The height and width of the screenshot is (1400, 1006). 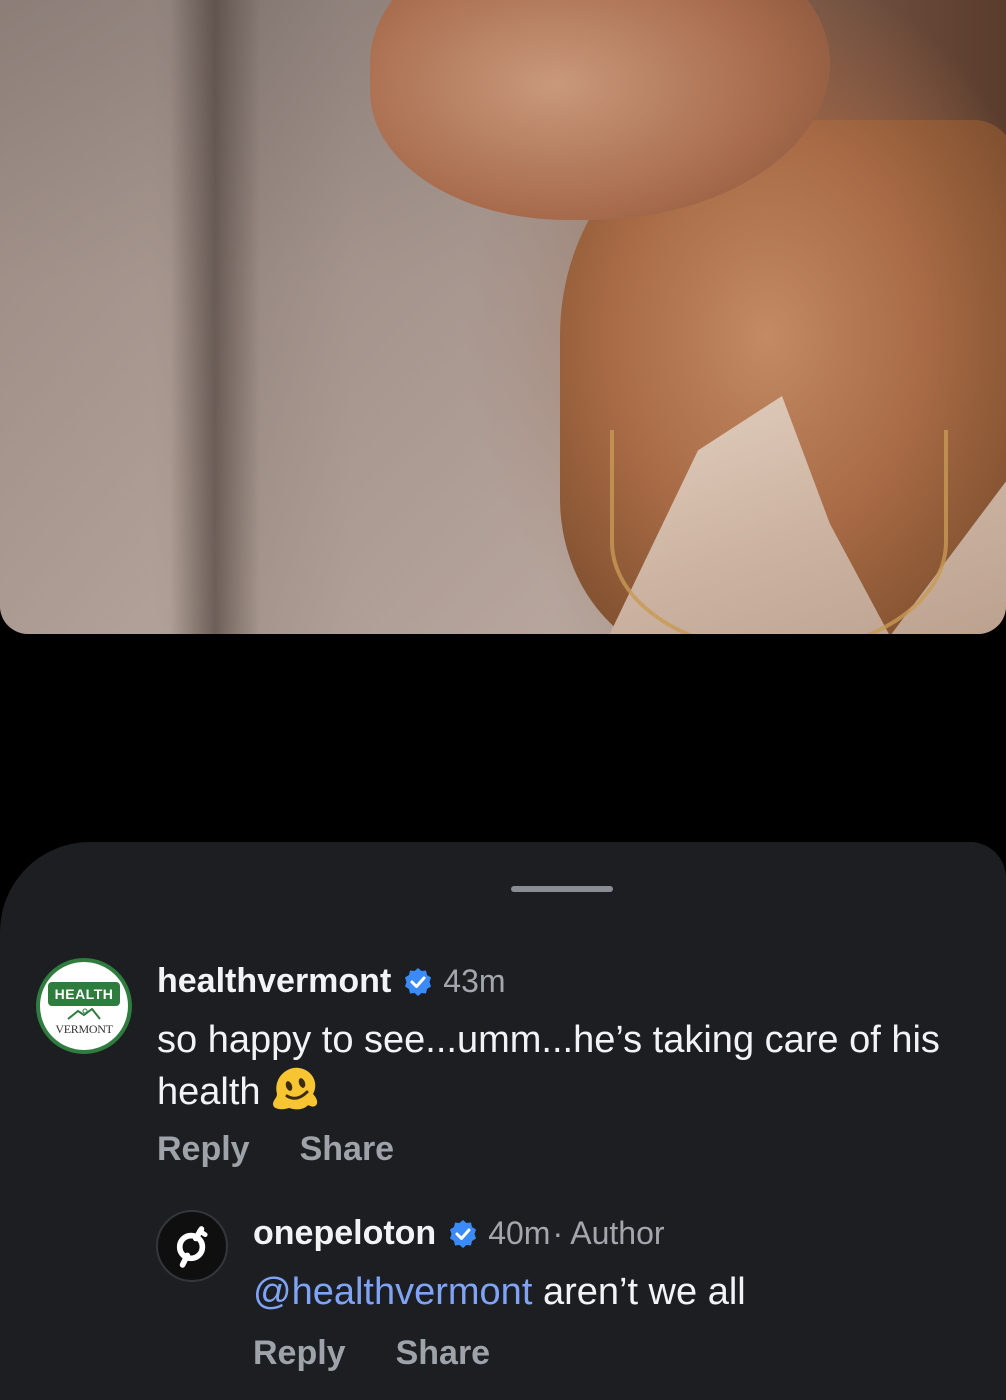 What do you see at coordinates (562, 889) in the screenshot?
I see `sheet-drag-handle` at bounding box center [562, 889].